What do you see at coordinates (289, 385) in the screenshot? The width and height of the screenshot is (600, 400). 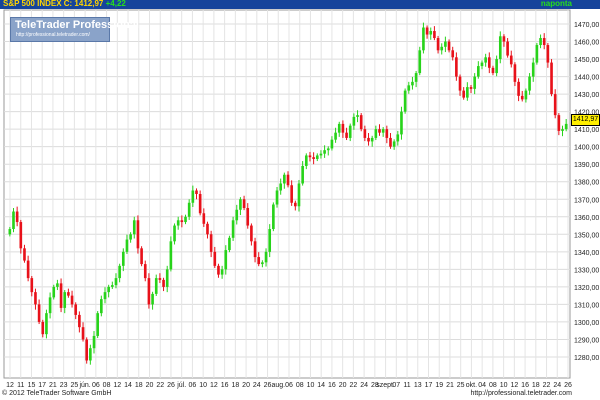 I see `x-tick-label: 06` at bounding box center [289, 385].